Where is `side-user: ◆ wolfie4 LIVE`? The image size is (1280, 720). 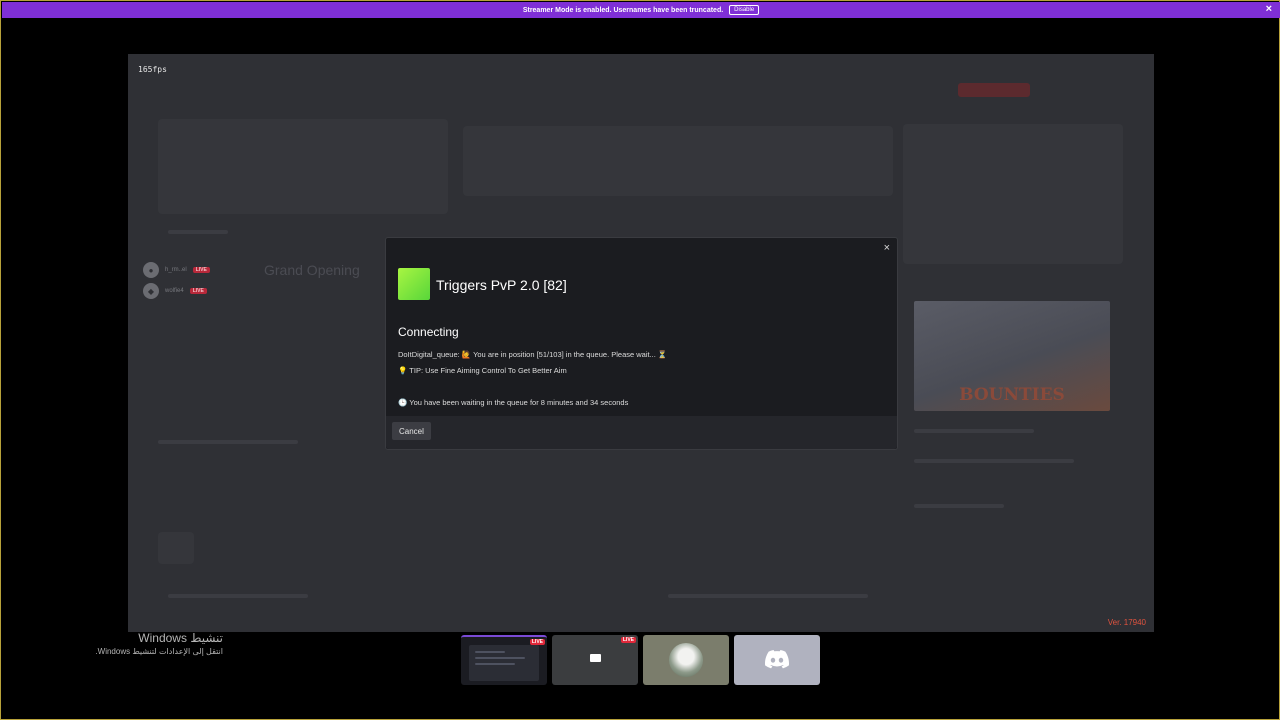 side-user: ◆ wolfie4 LIVE is located at coordinates (175, 291).